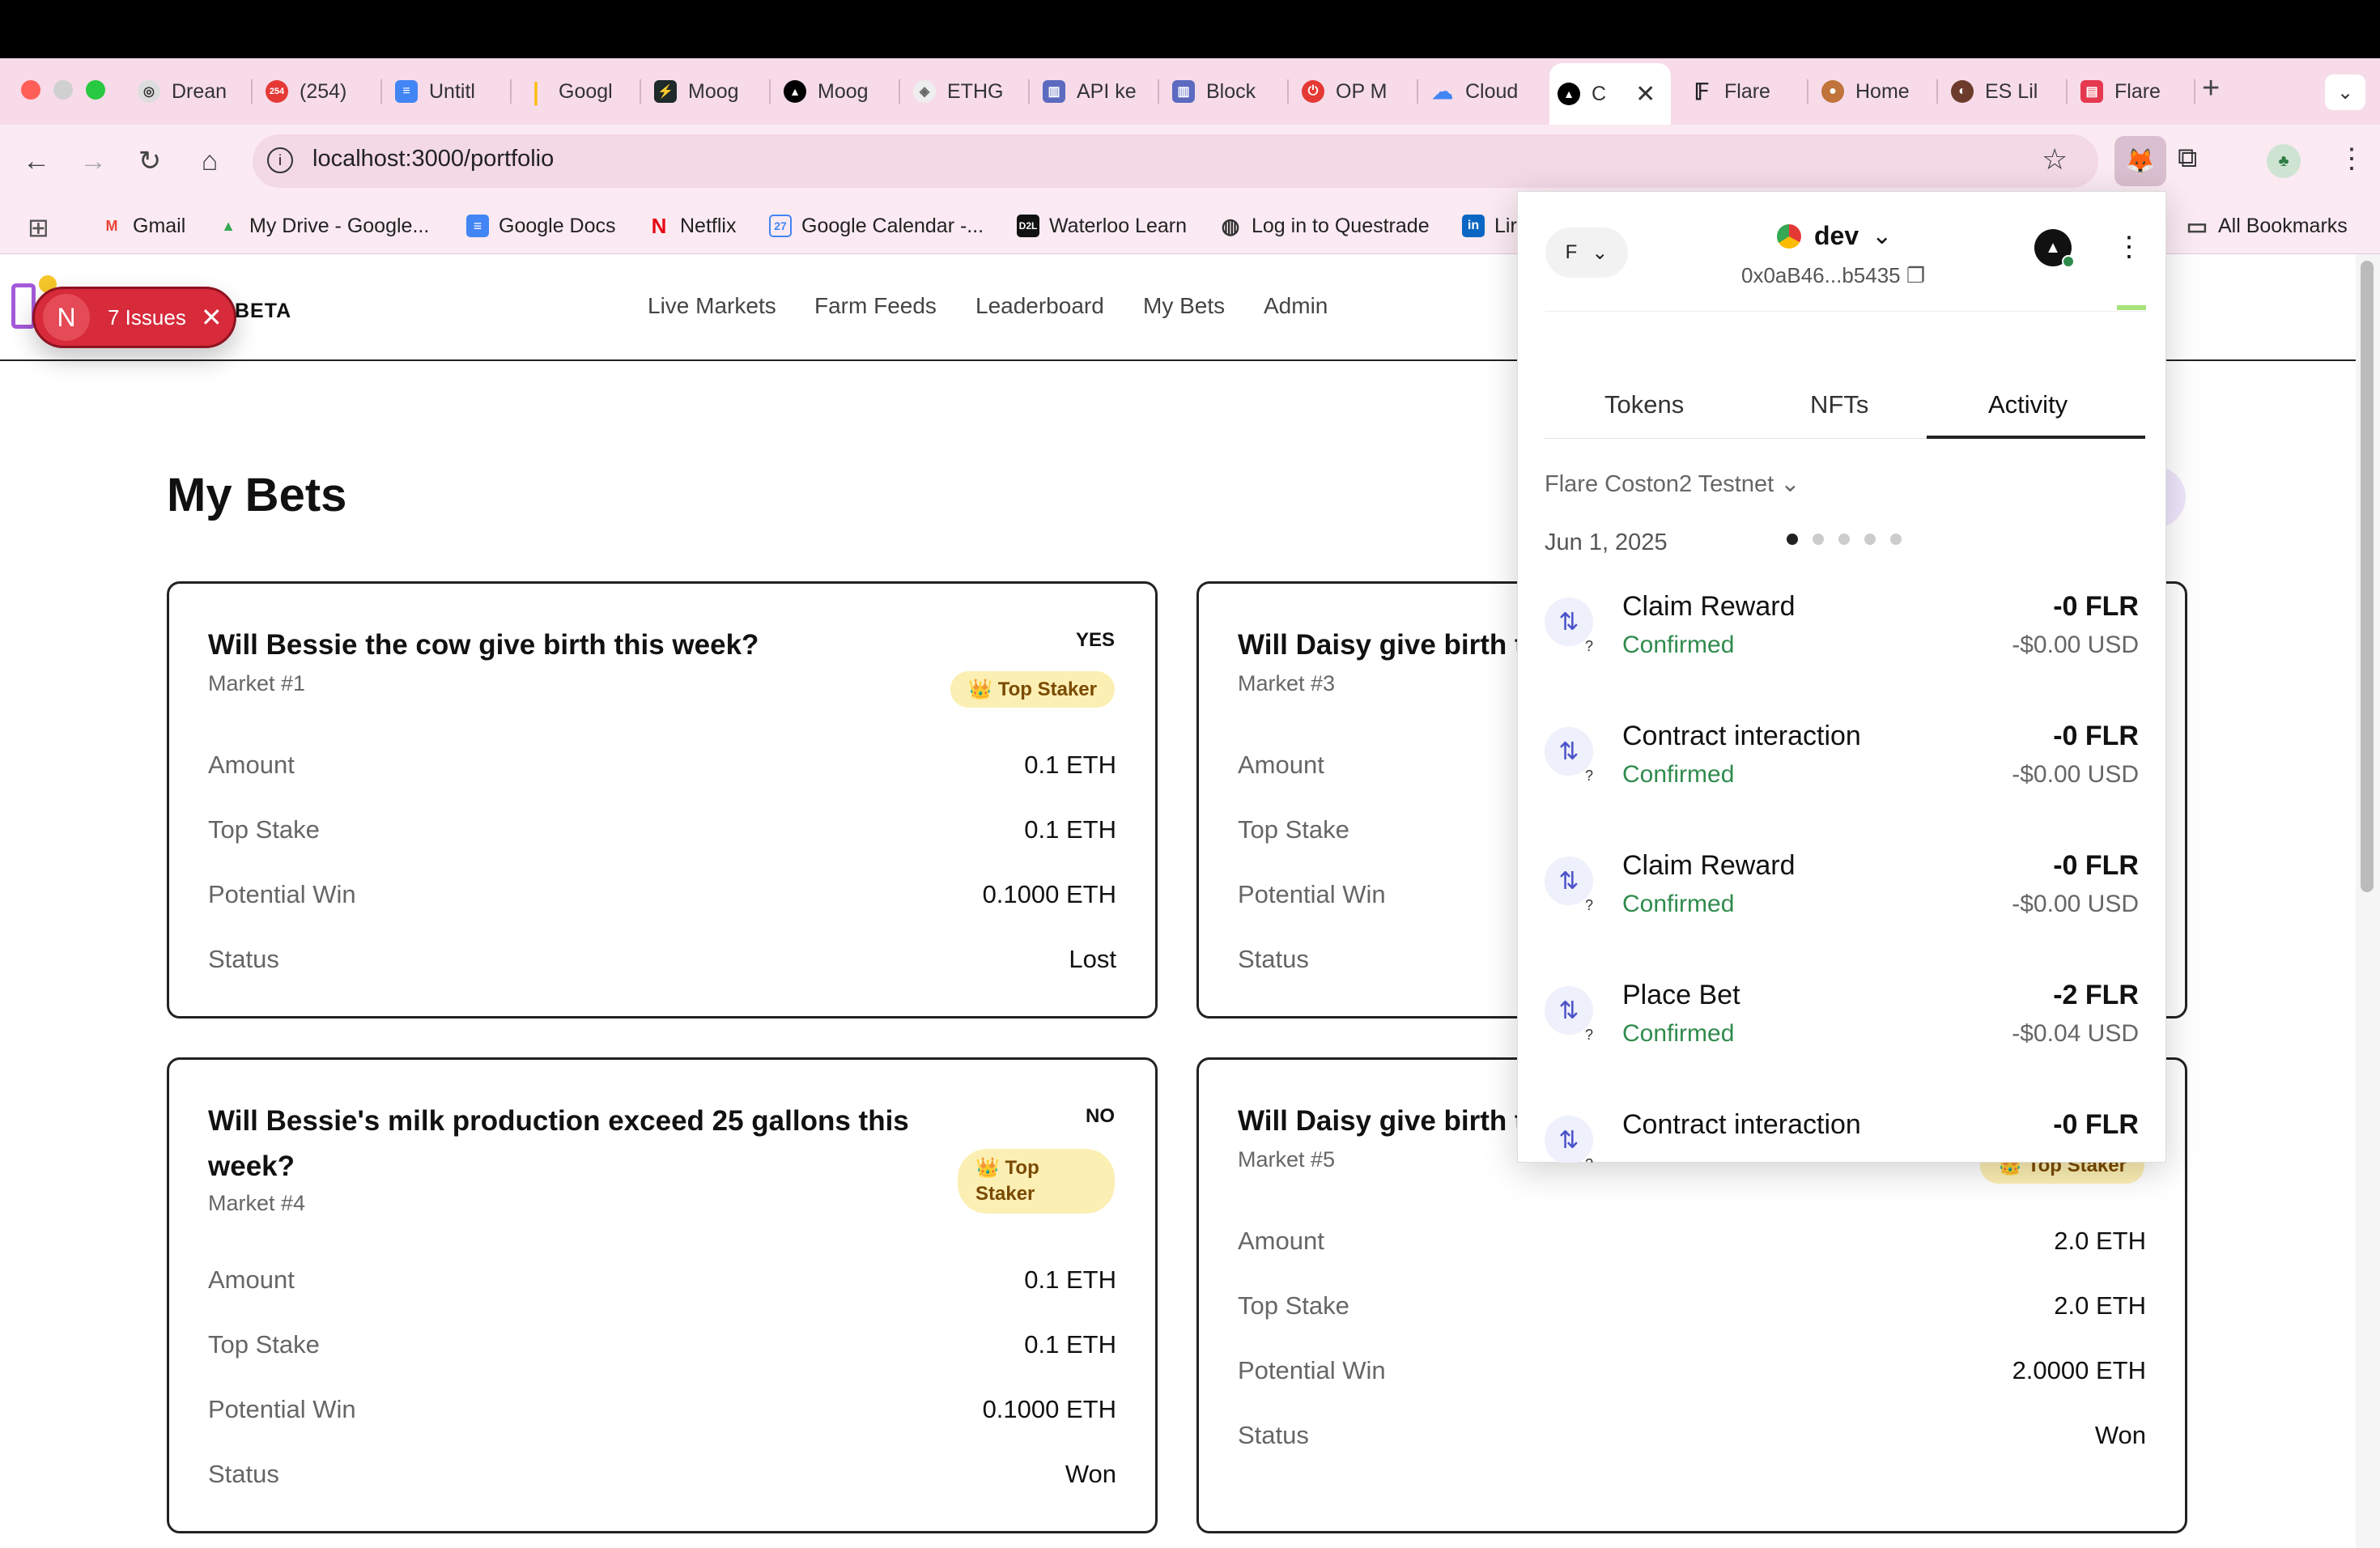  I want to click on triangle-icon: ▲, so click(795, 92).